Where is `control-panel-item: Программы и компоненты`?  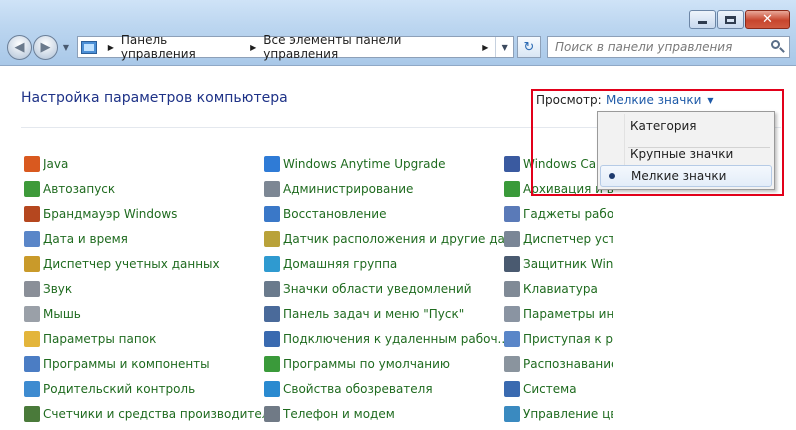
control-panel-item: Программы и компоненты is located at coordinates (144, 364).